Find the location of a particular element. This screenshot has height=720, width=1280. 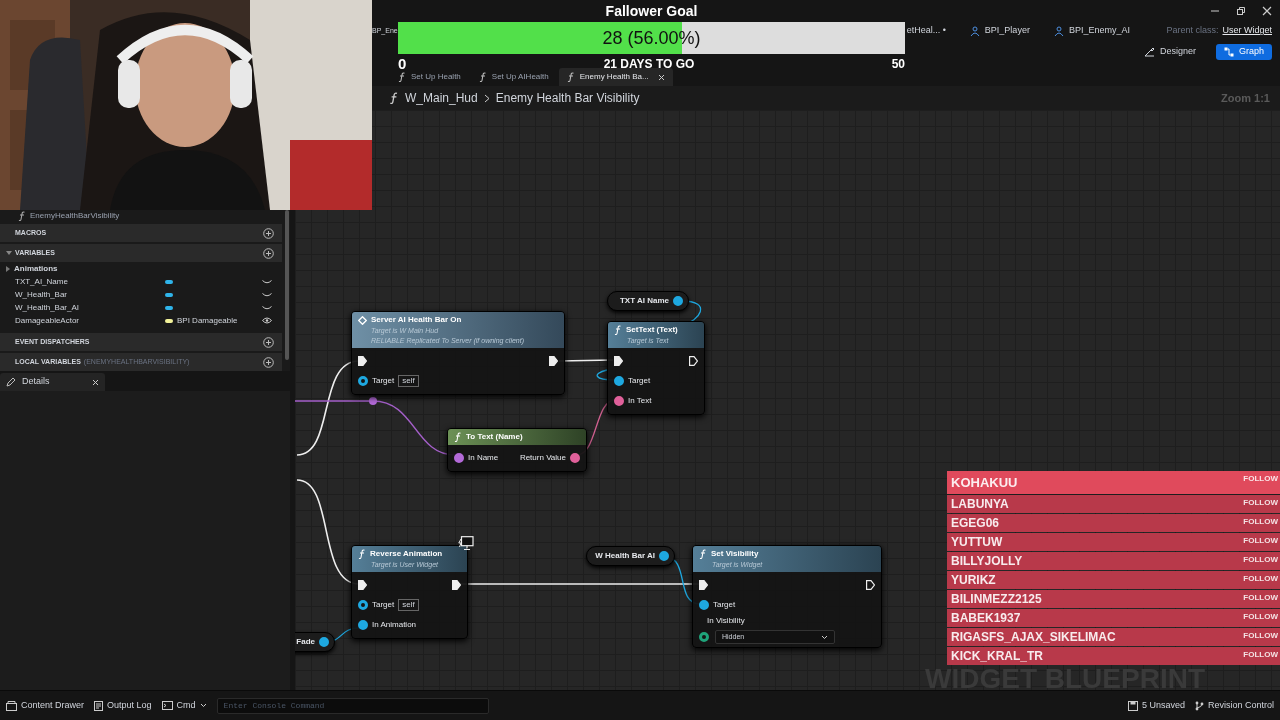

pencil-icon is located at coordinates (11, 382).